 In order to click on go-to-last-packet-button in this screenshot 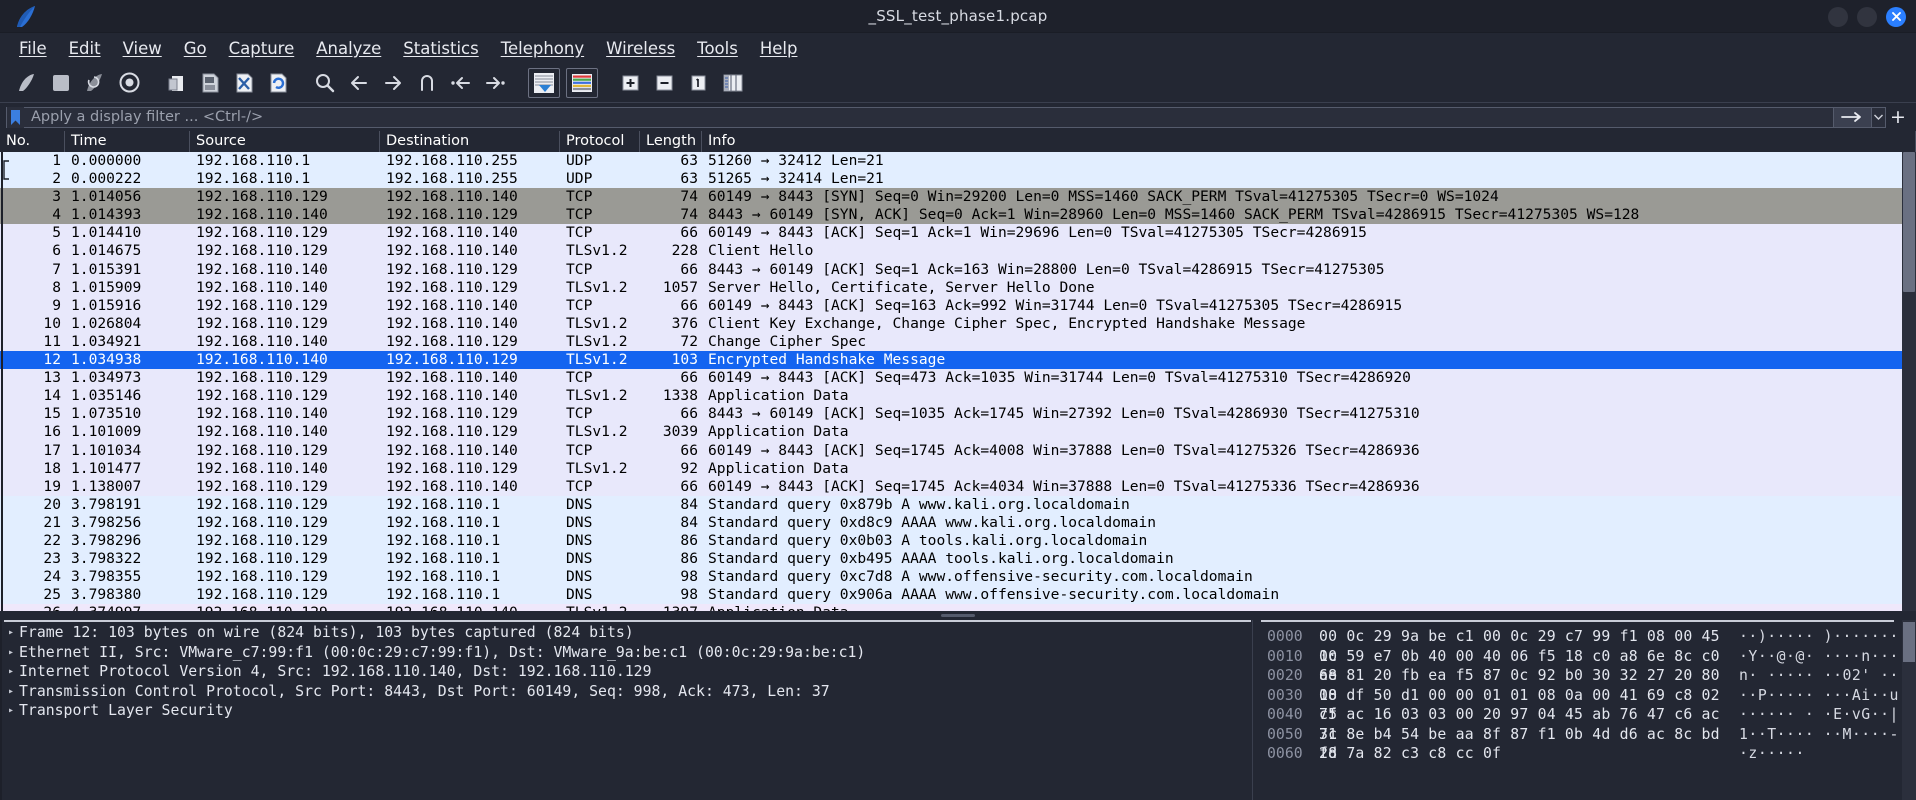, I will do `click(495, 83)`.